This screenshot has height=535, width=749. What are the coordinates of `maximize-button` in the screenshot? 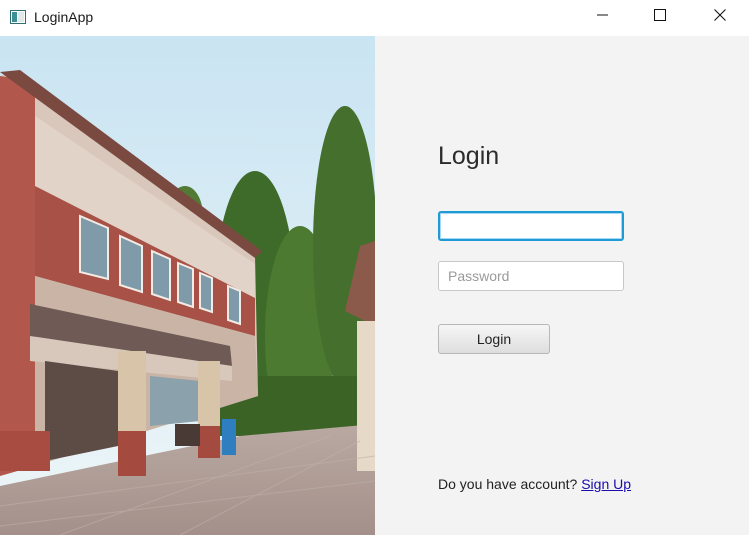 It's located at (660, 17).